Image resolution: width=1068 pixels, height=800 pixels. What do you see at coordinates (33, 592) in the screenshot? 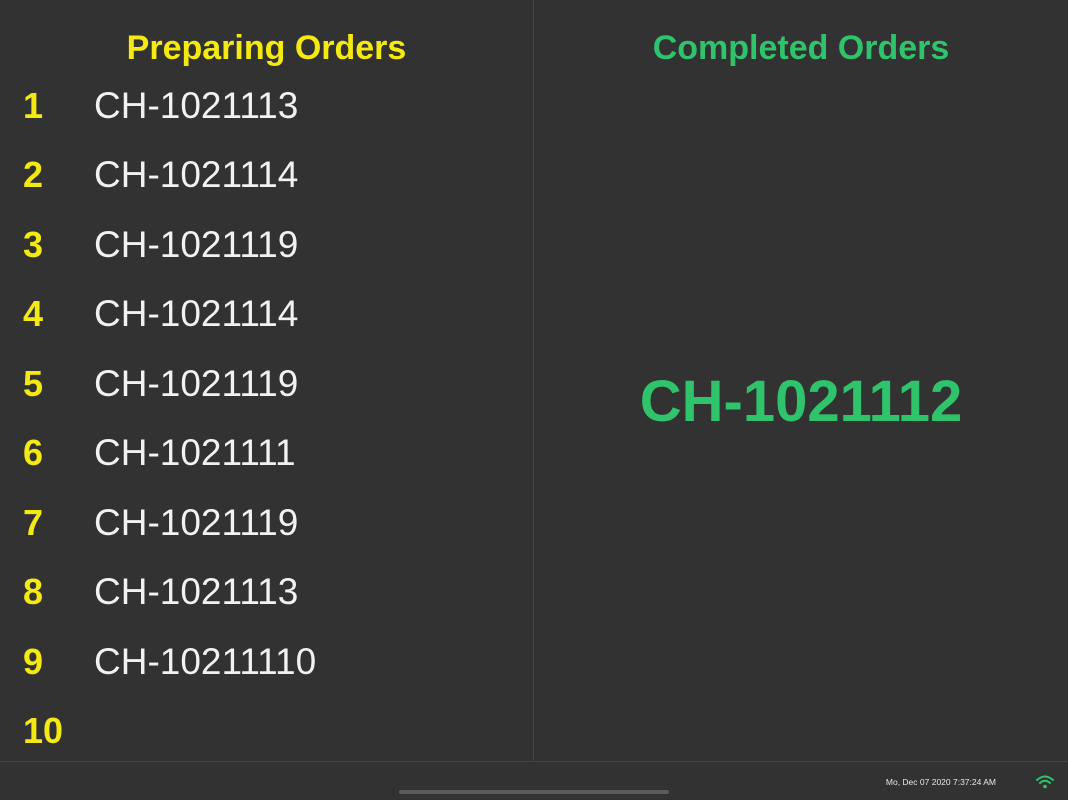
I see `order-number: 8` at bounding box center [33, 592].